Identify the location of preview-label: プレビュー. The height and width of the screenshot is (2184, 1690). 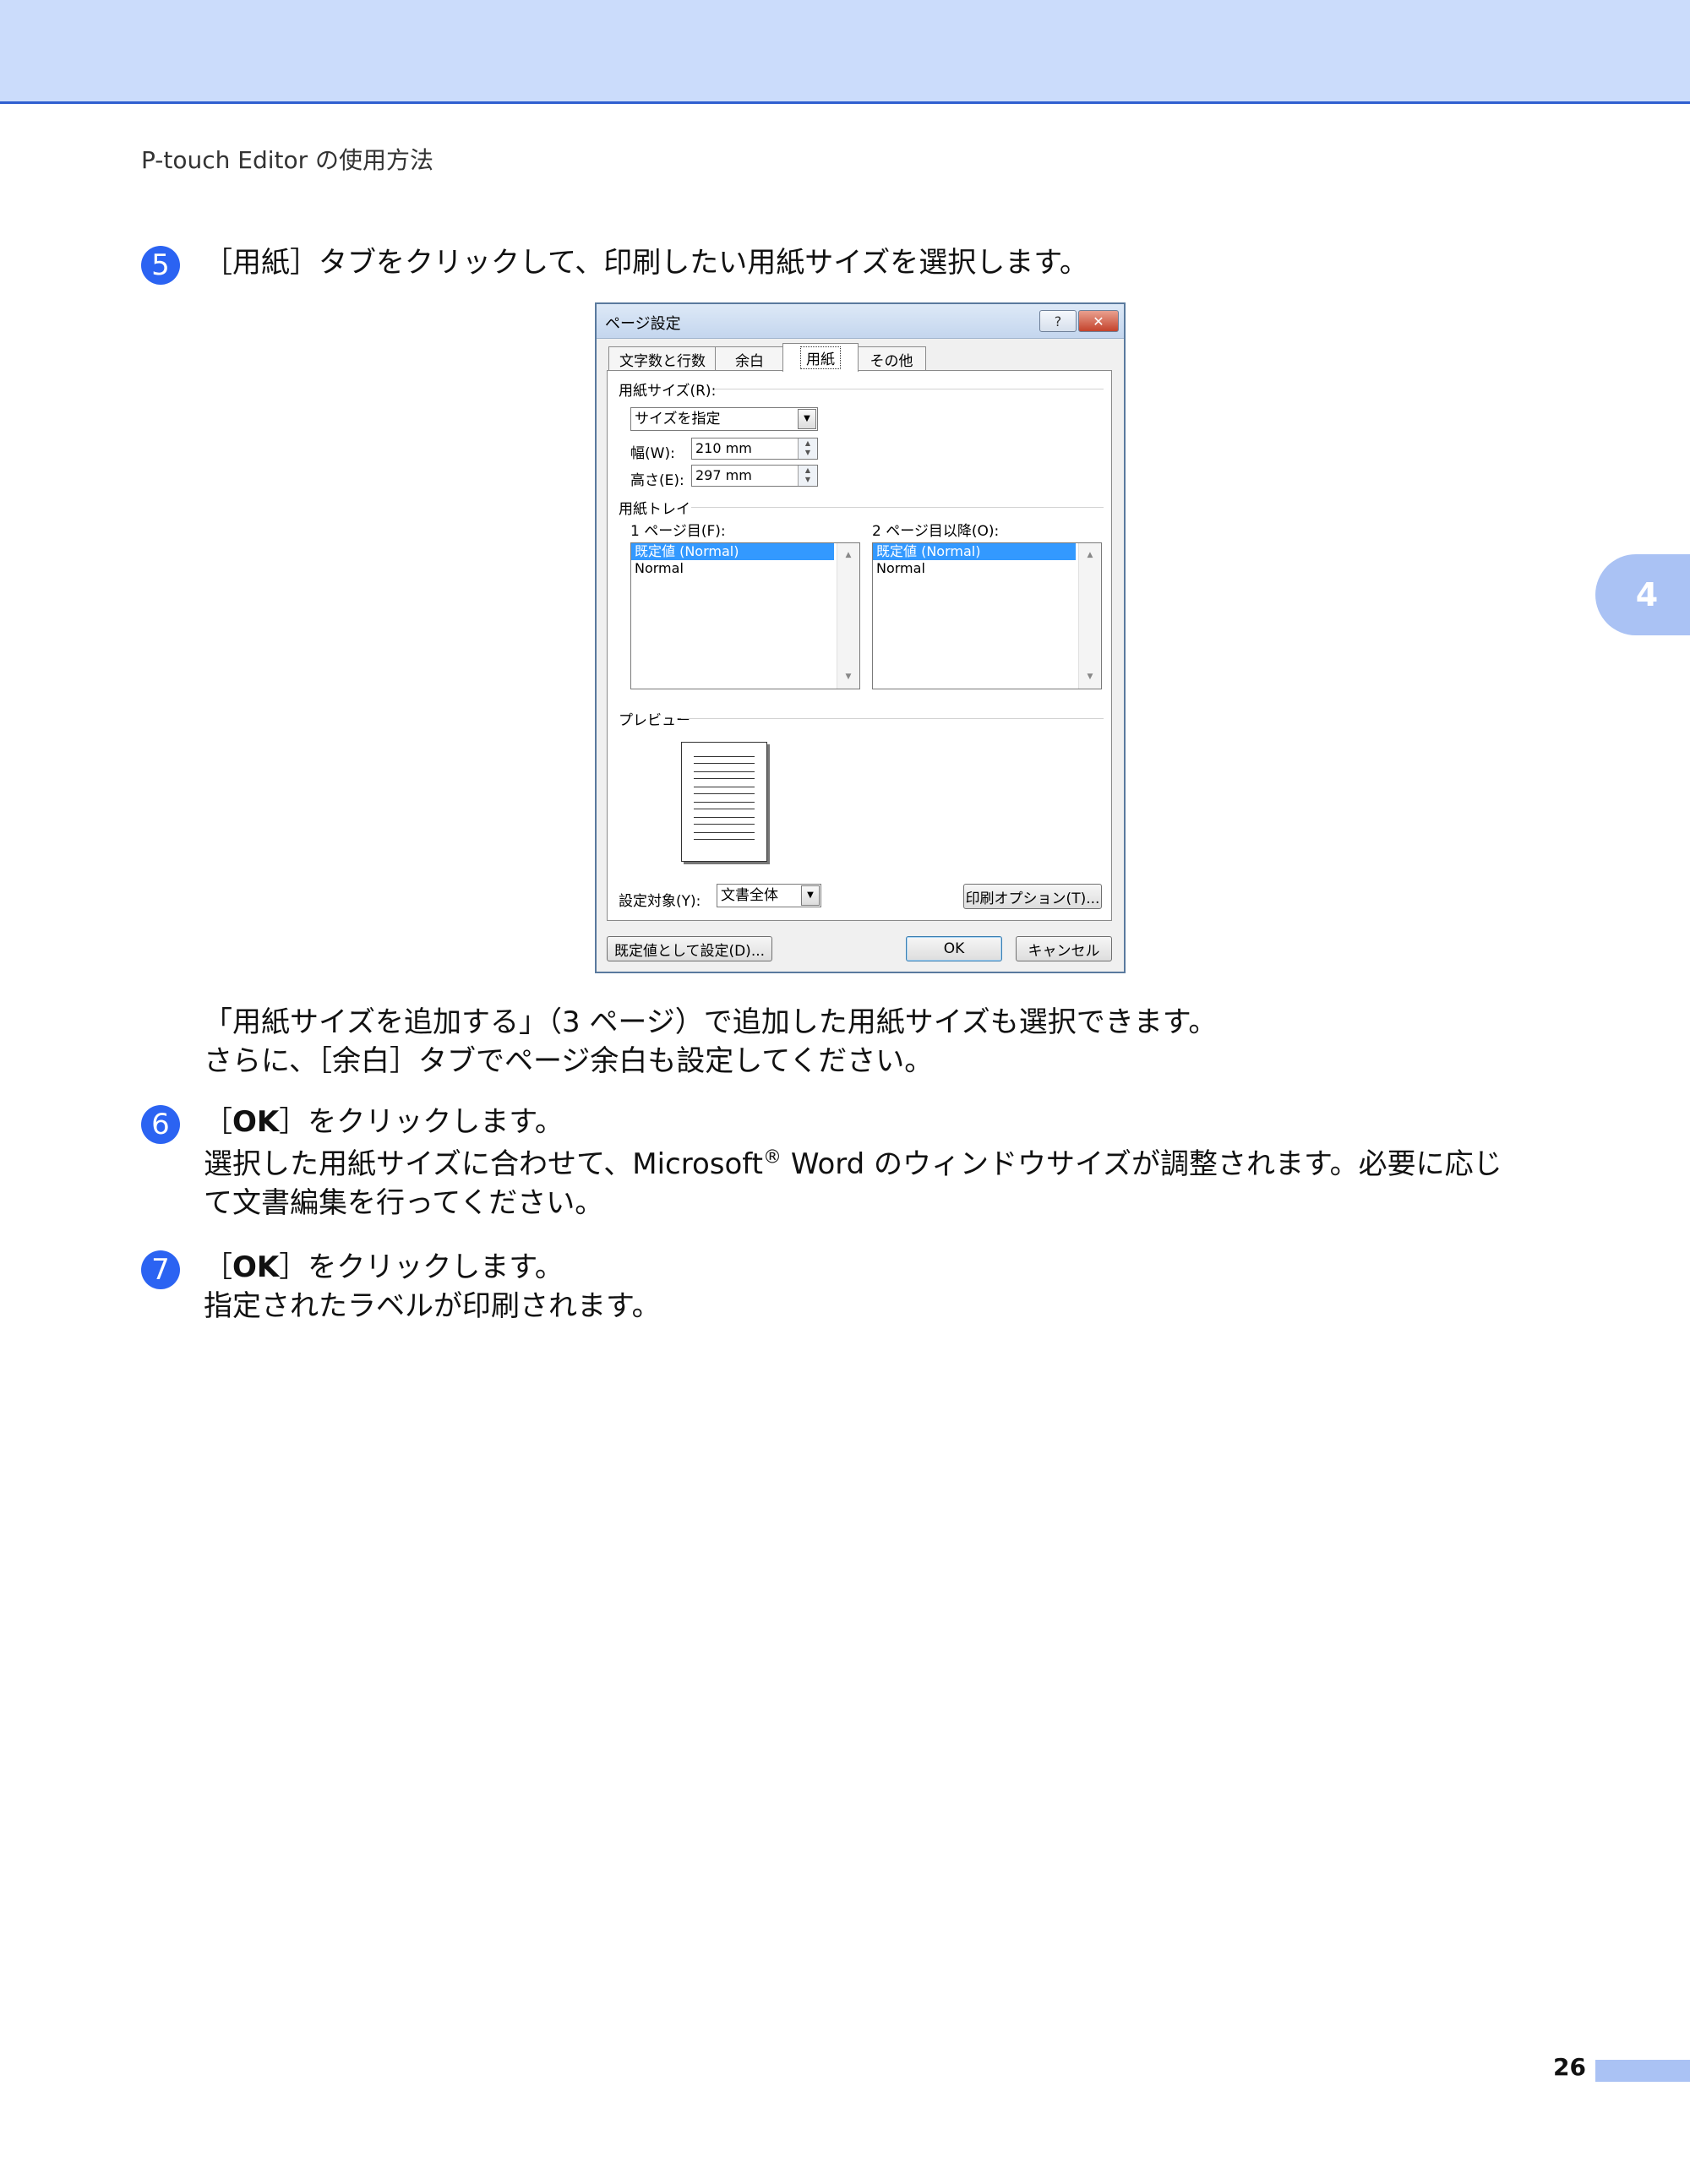
(654, 720).